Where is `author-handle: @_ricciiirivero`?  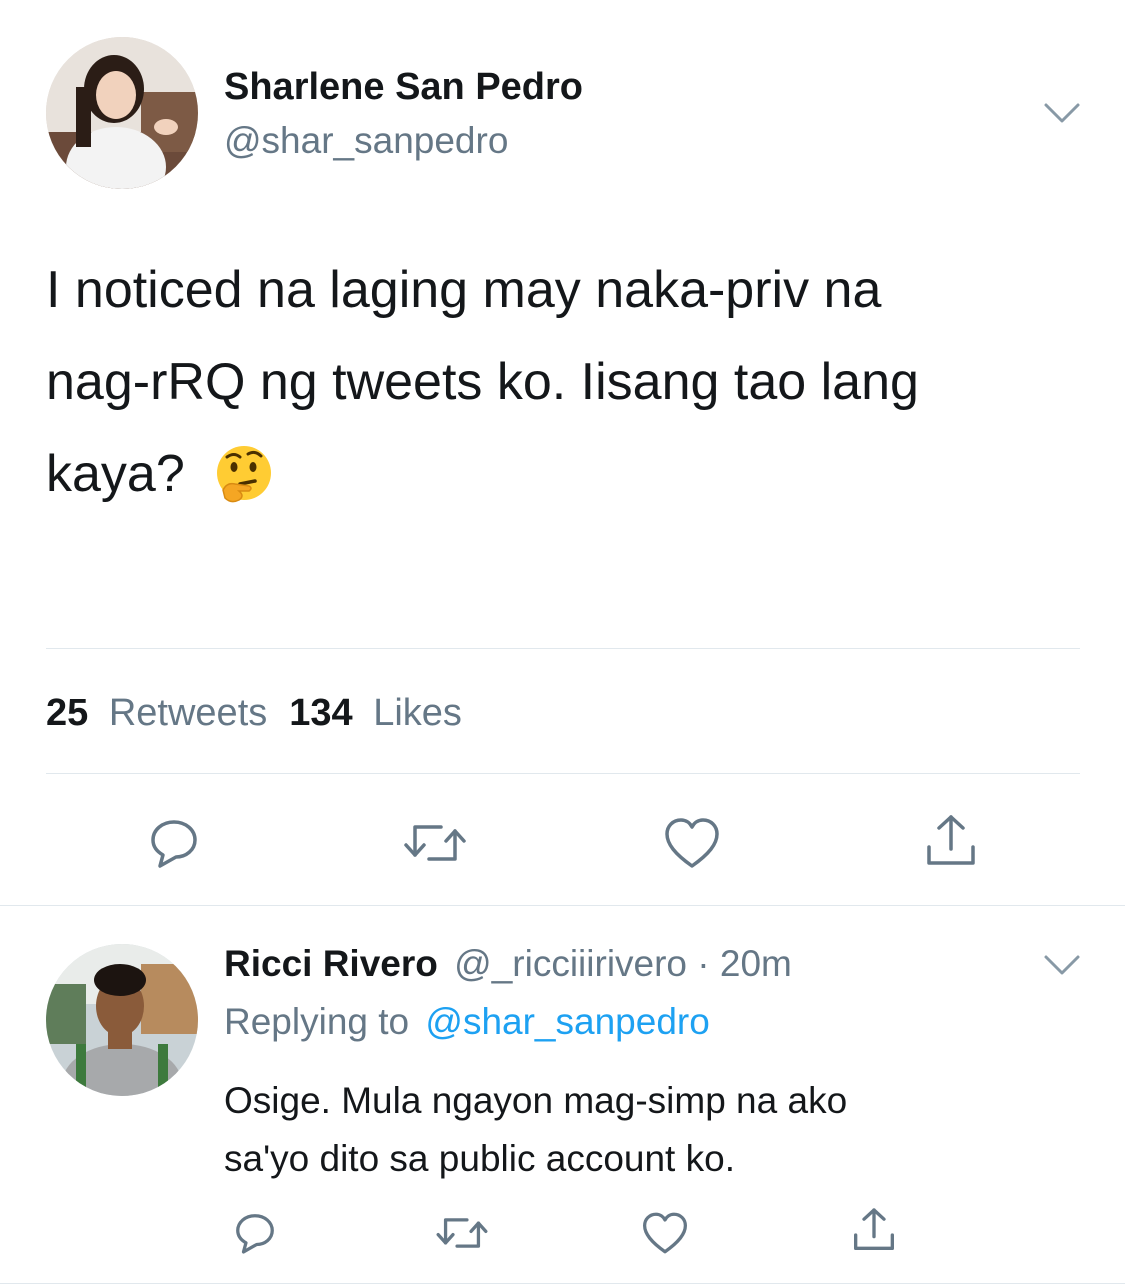 author-handle: @_ricciiirivero is located at coordinates (570, 963).